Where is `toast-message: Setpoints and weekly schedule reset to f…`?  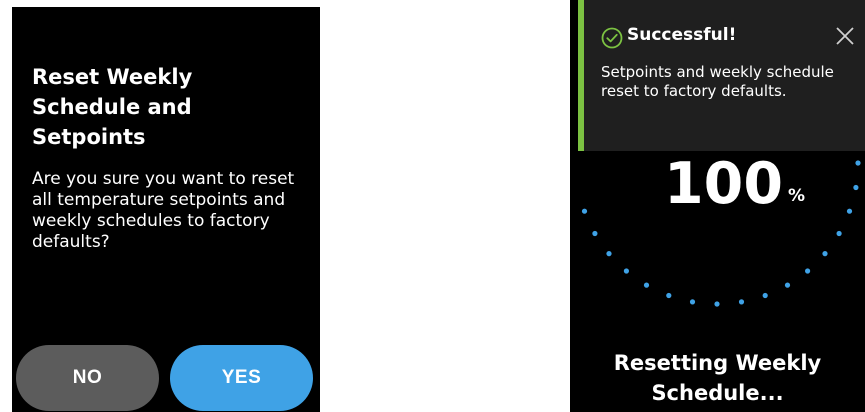
toast-message: Setpoints and weekly schedule reset to f… is located at coordinates (717, 81).